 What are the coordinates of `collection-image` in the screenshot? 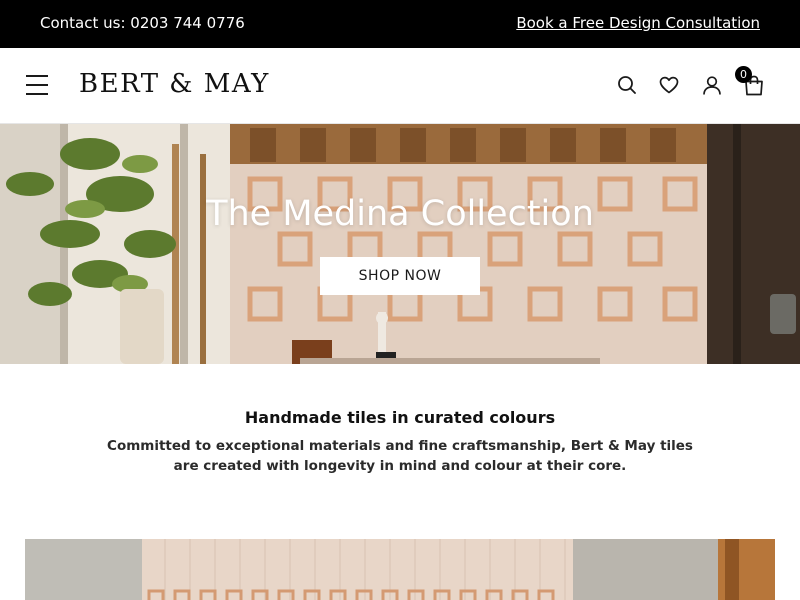 It's located at (400, 569).